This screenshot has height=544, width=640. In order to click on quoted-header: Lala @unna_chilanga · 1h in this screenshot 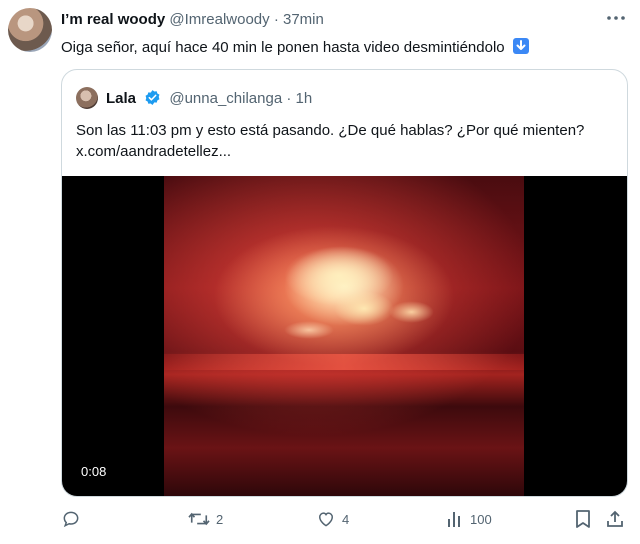, I will do `click(209, 98)`.